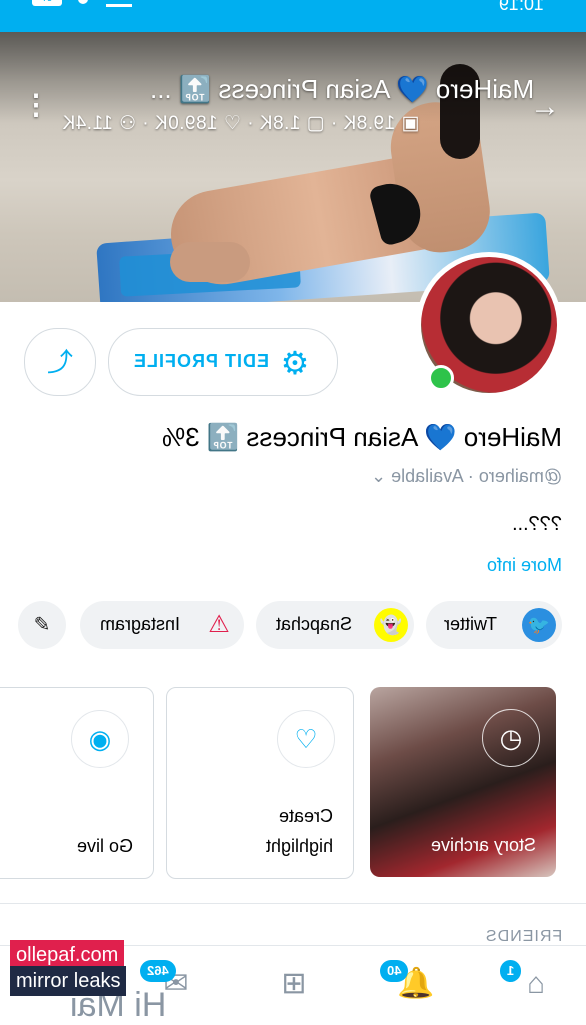 This screenshot has height=1025, width=586. I want to click on social-label-instagram: Instagram, so click(140, 624).